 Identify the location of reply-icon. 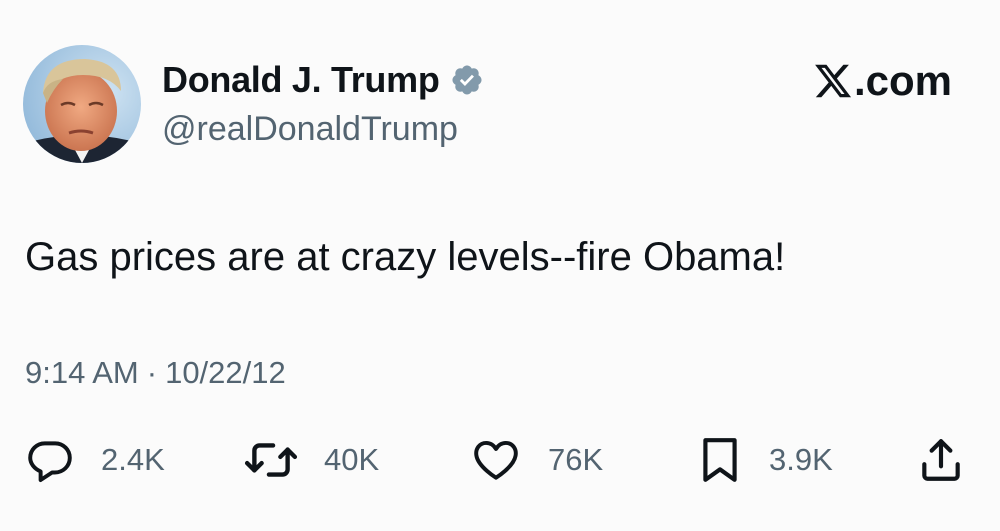
(50, 460).